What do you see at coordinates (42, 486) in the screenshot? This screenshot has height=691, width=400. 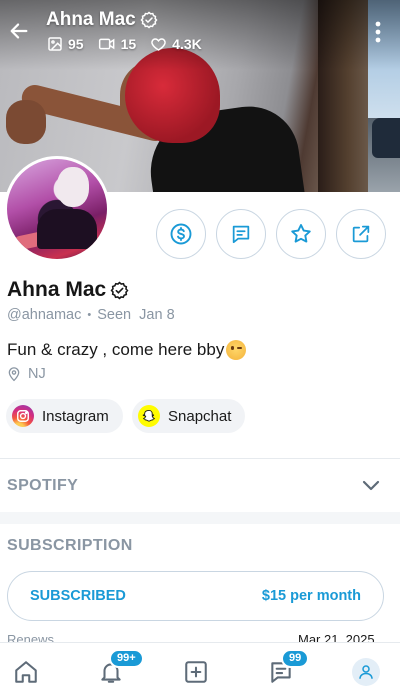 I see `spotify-section-title: SPOTIFY` at bounding box center [42, 486].